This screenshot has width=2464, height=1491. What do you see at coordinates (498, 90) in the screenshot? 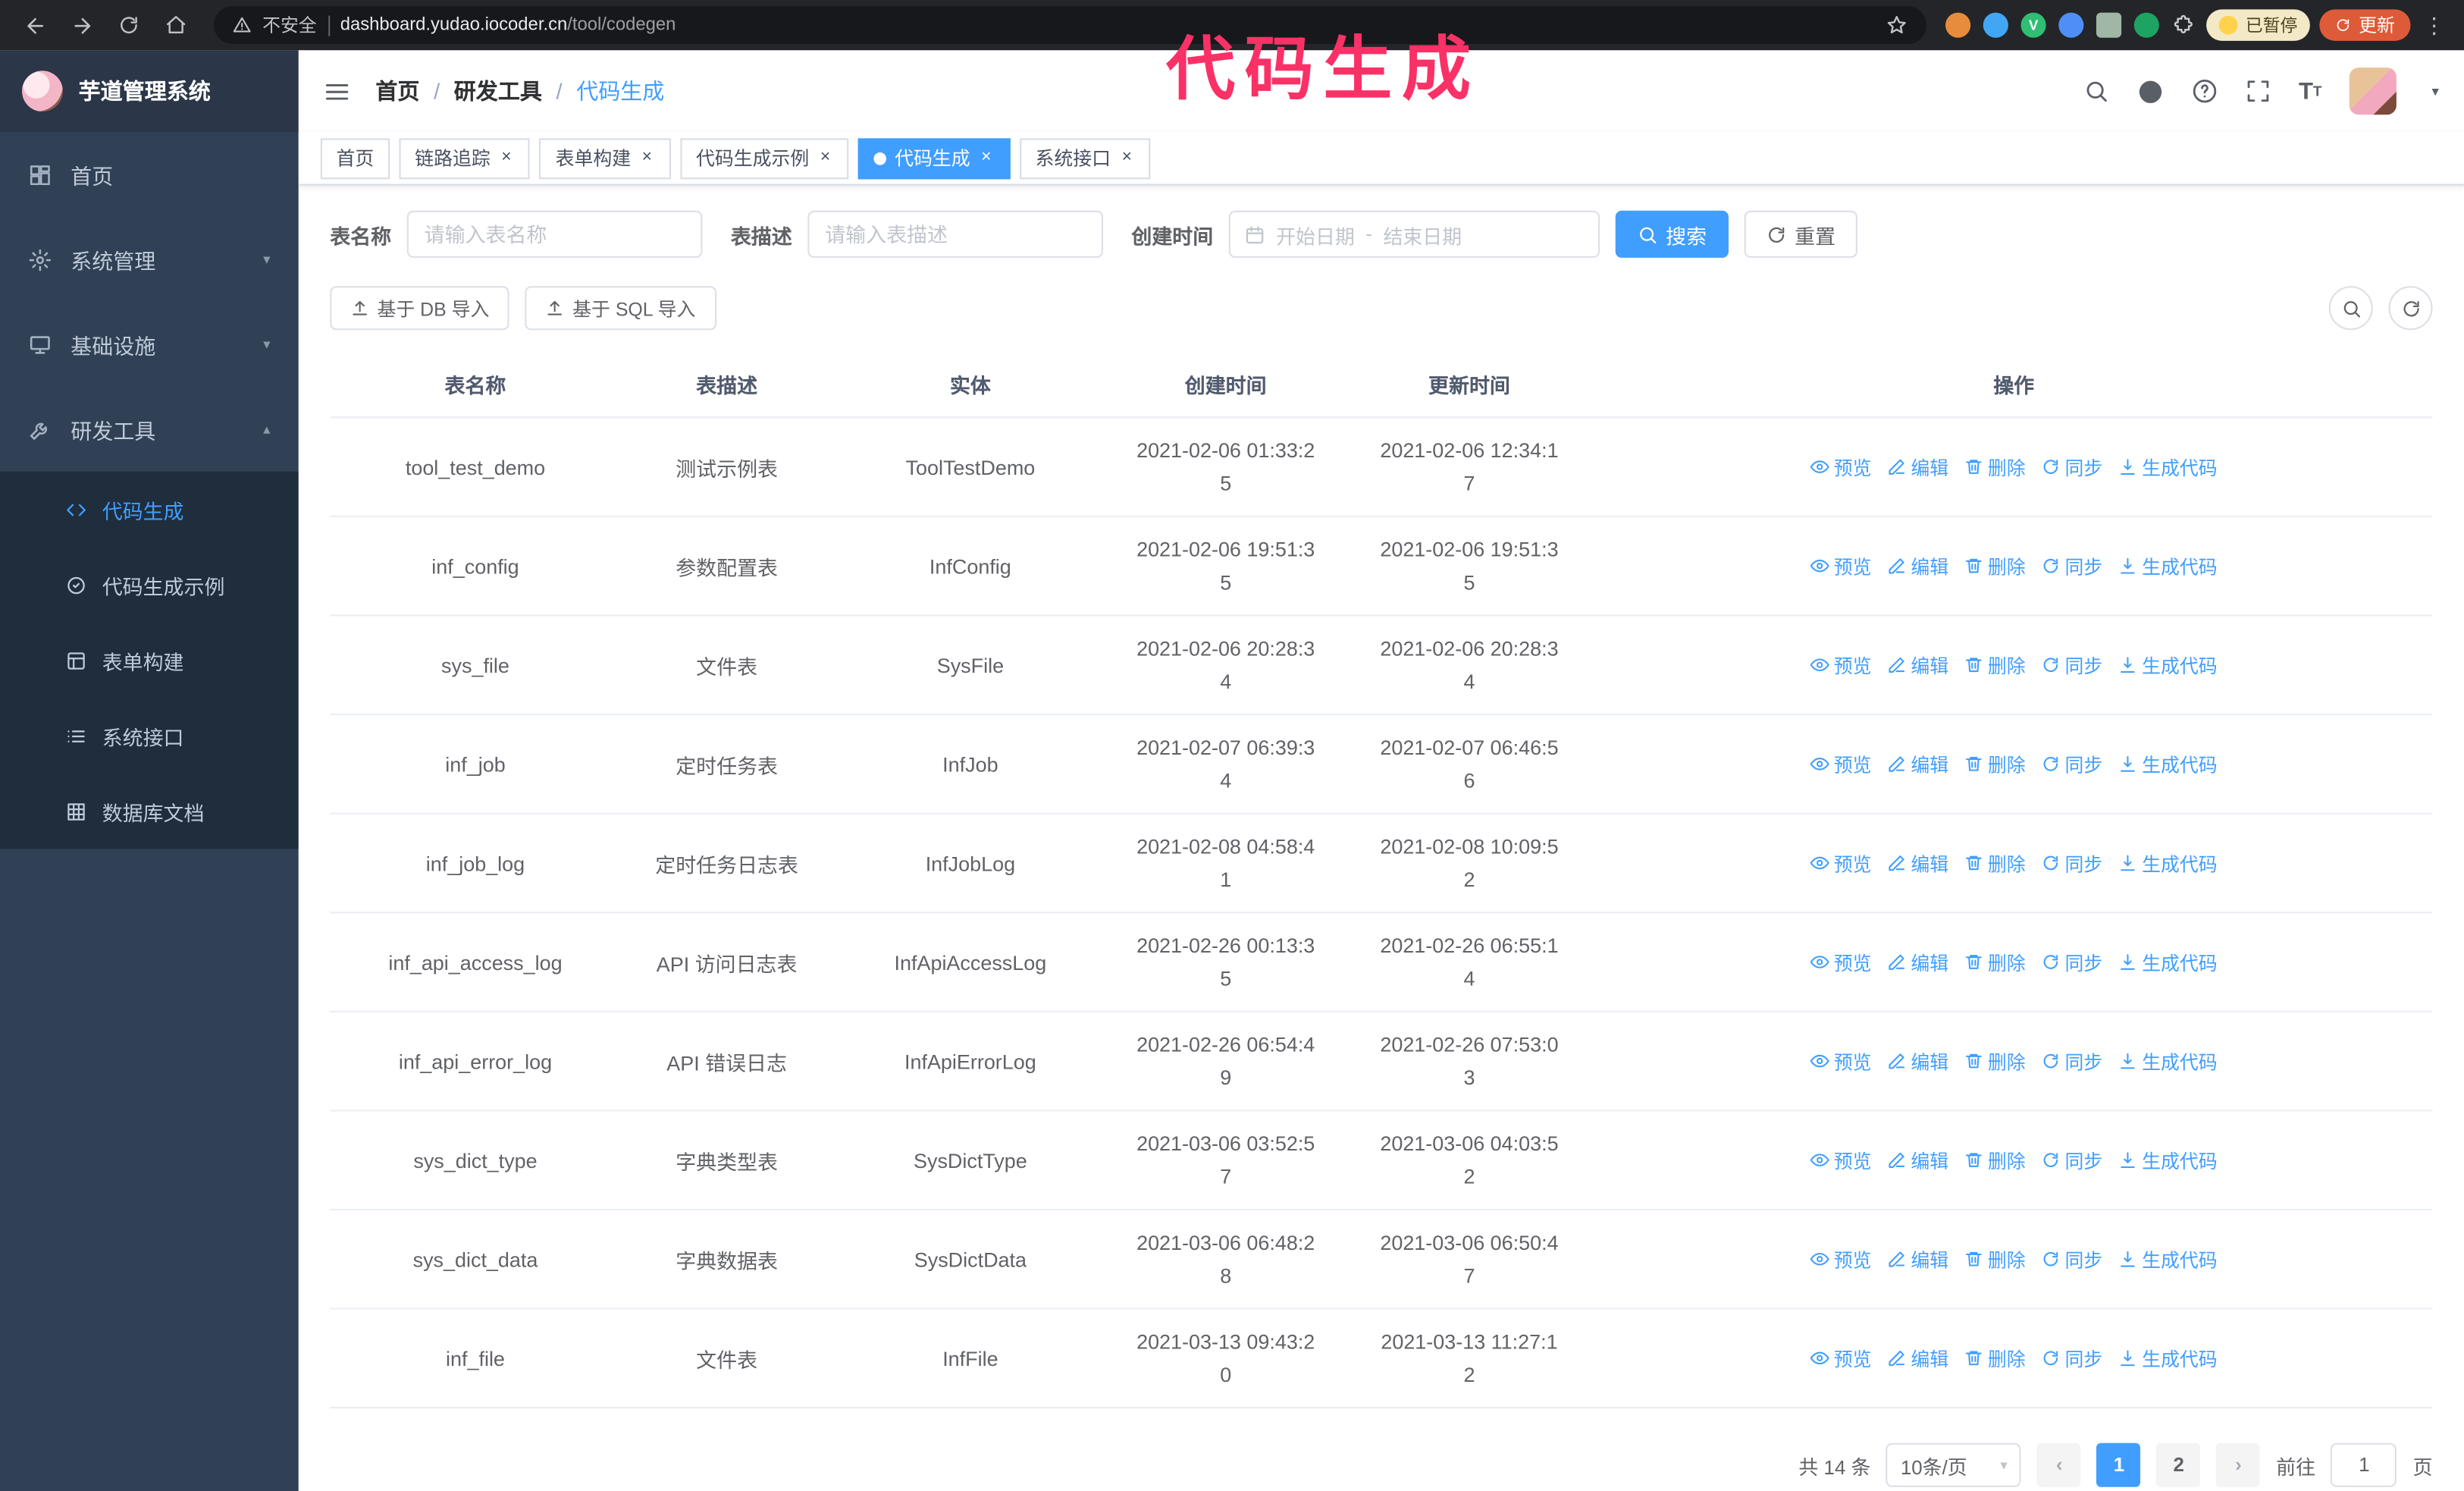
I see `breadcrumb-dev-tools: 研发工具` at bounding box center [498, 90].